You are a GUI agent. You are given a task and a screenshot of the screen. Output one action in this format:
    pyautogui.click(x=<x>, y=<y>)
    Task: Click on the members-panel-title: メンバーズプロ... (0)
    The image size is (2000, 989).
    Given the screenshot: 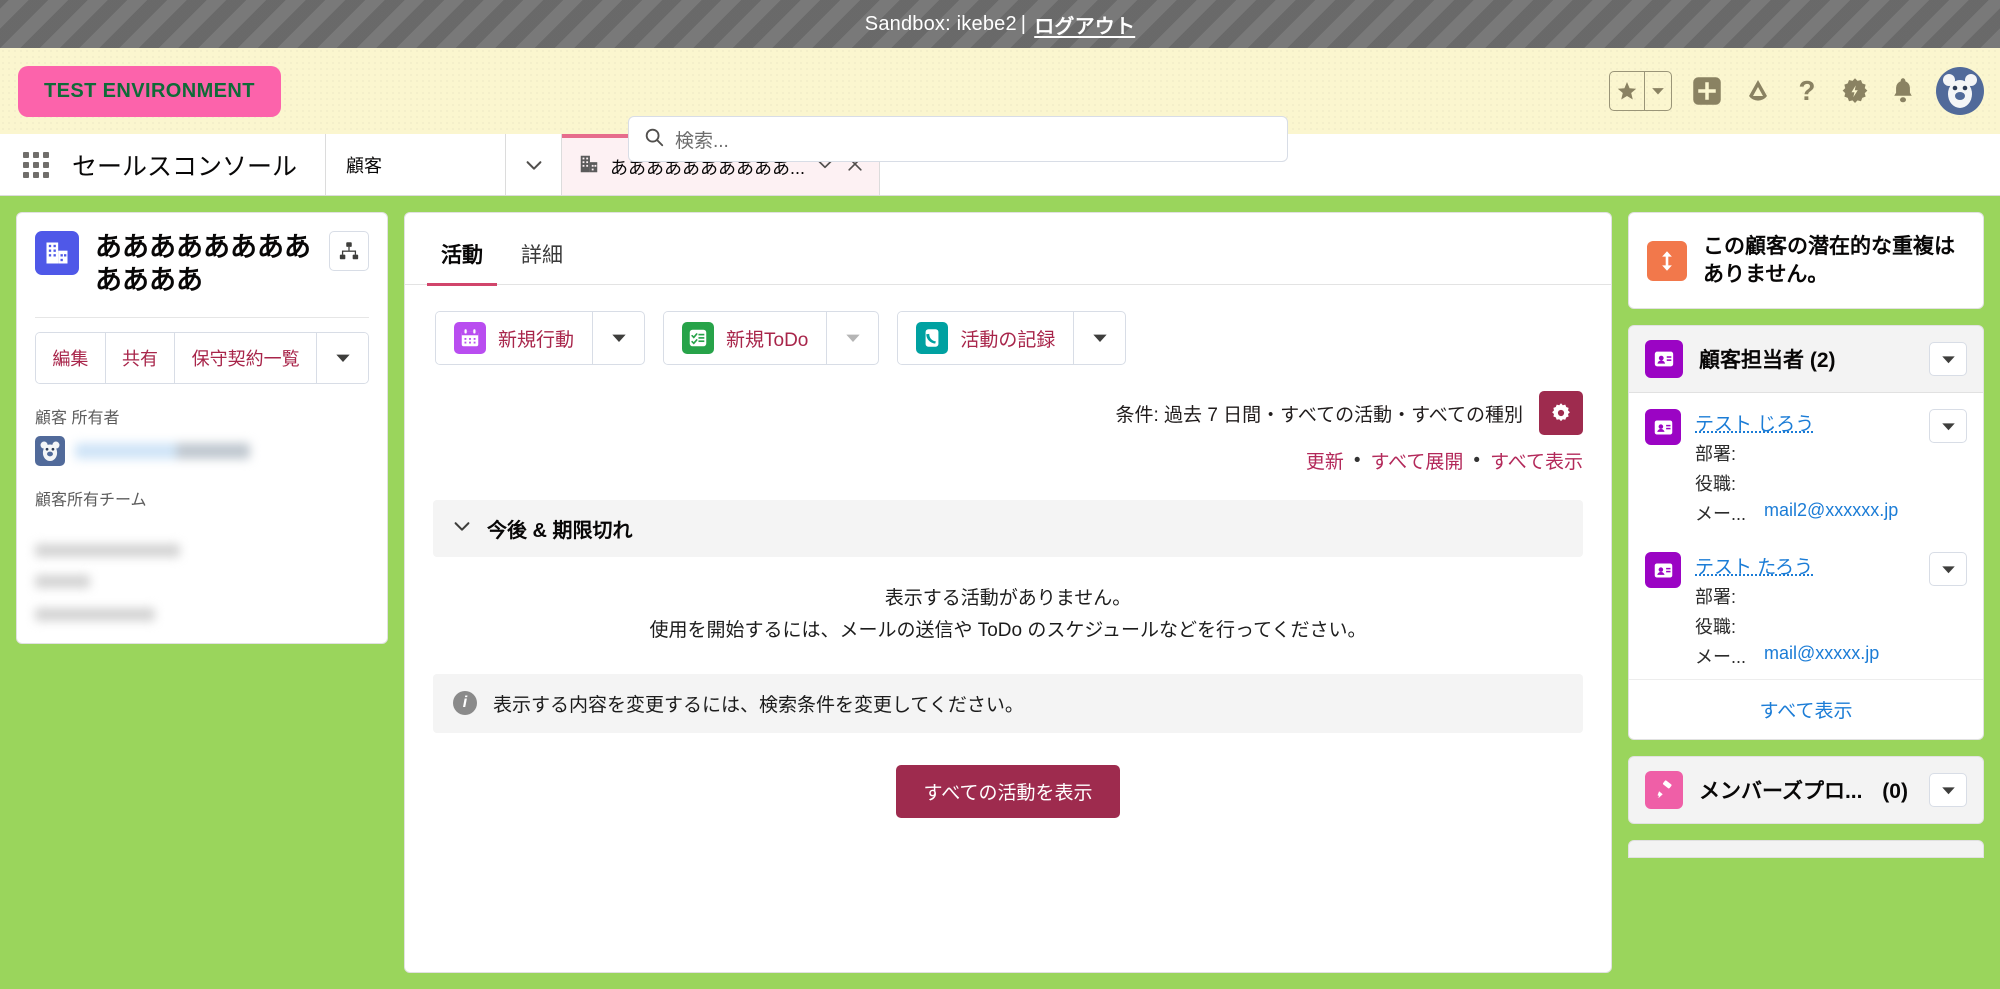 What is the action you would take?
    pyautogui.click(x=1806, y=790)
    